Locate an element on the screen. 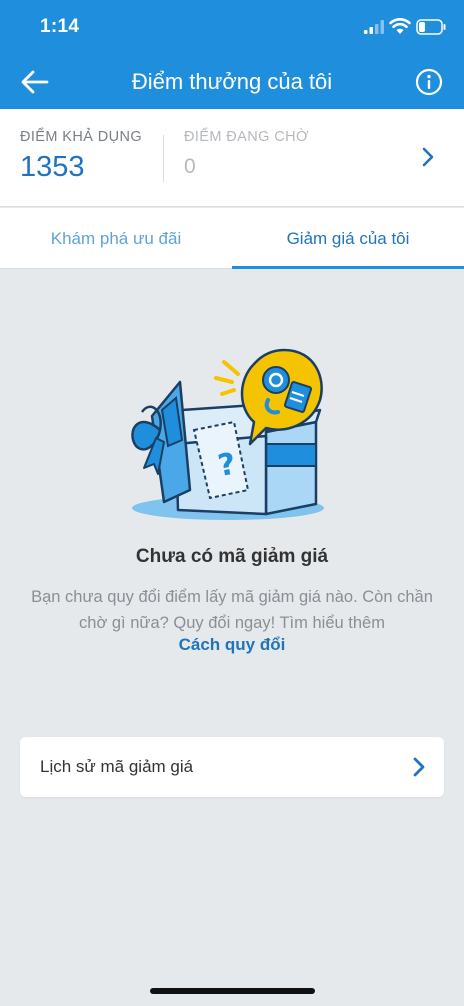 This screenshot has width=464, height=1006. tab-bar: Khám phá ưu đãi Giảm giá của tôi is located at coordinates (232, 238).